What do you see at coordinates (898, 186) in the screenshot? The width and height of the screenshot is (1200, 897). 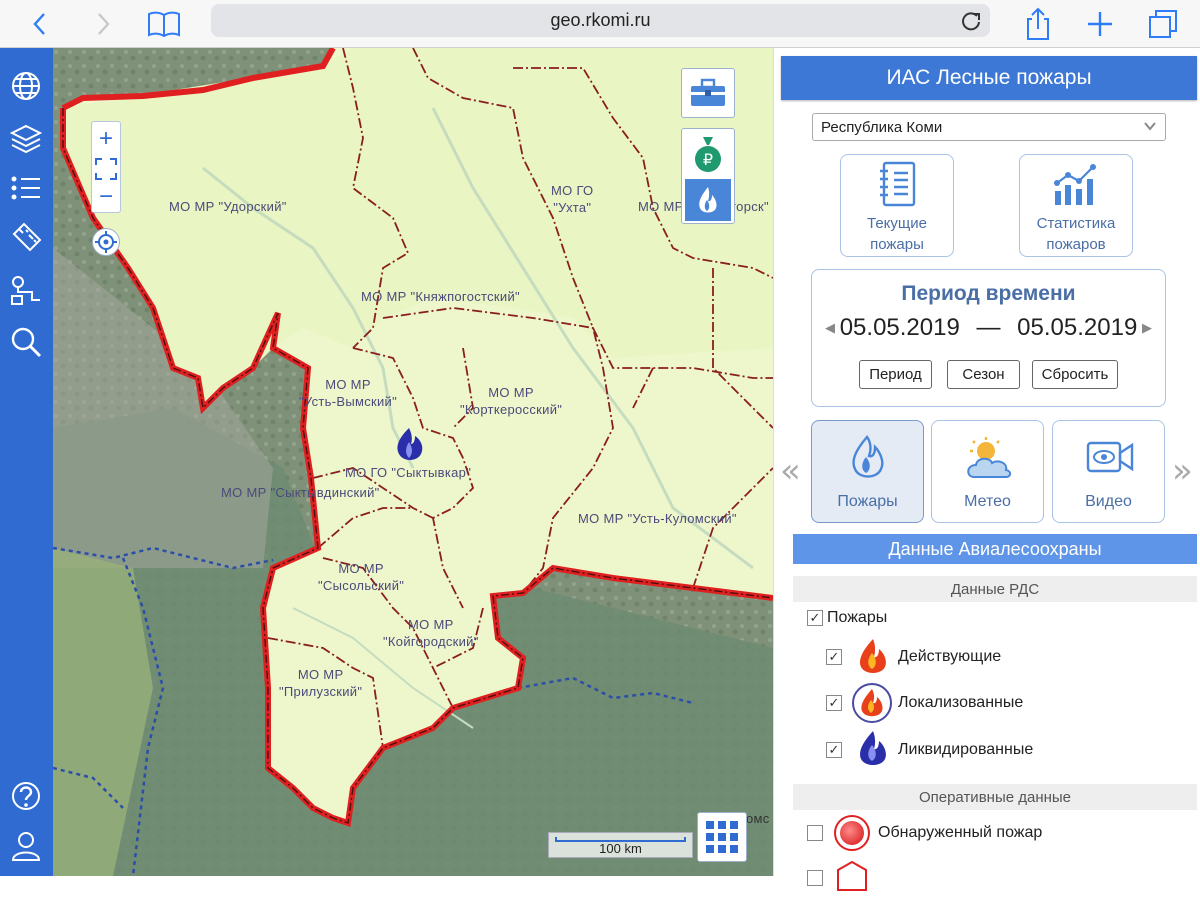 I see `notebook-icon` at bounding box center [898, 186].